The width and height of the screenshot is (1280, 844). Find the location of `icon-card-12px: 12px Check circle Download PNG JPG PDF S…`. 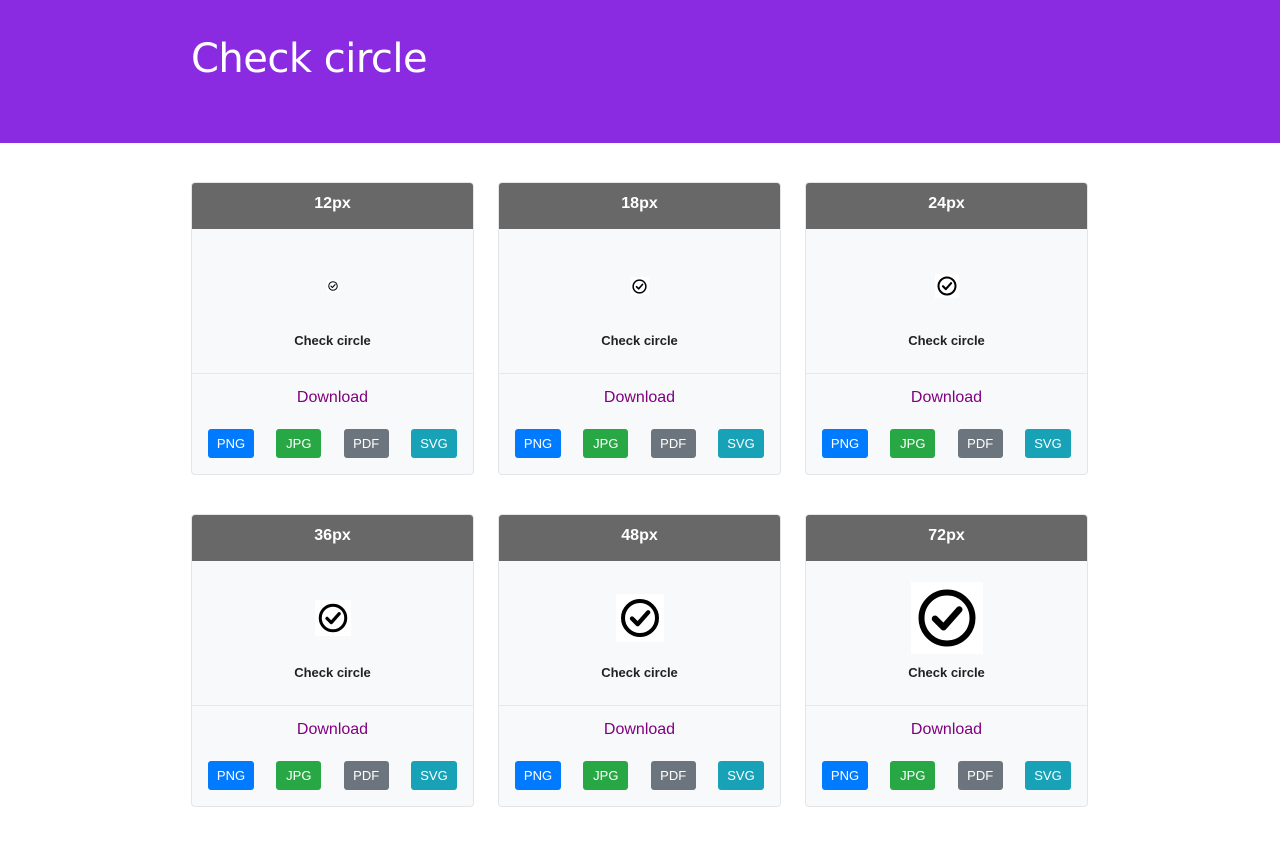

icon-card-12px: 12px Check circle Download PNG JPG PDF S… is located at coordinates (332, 328).